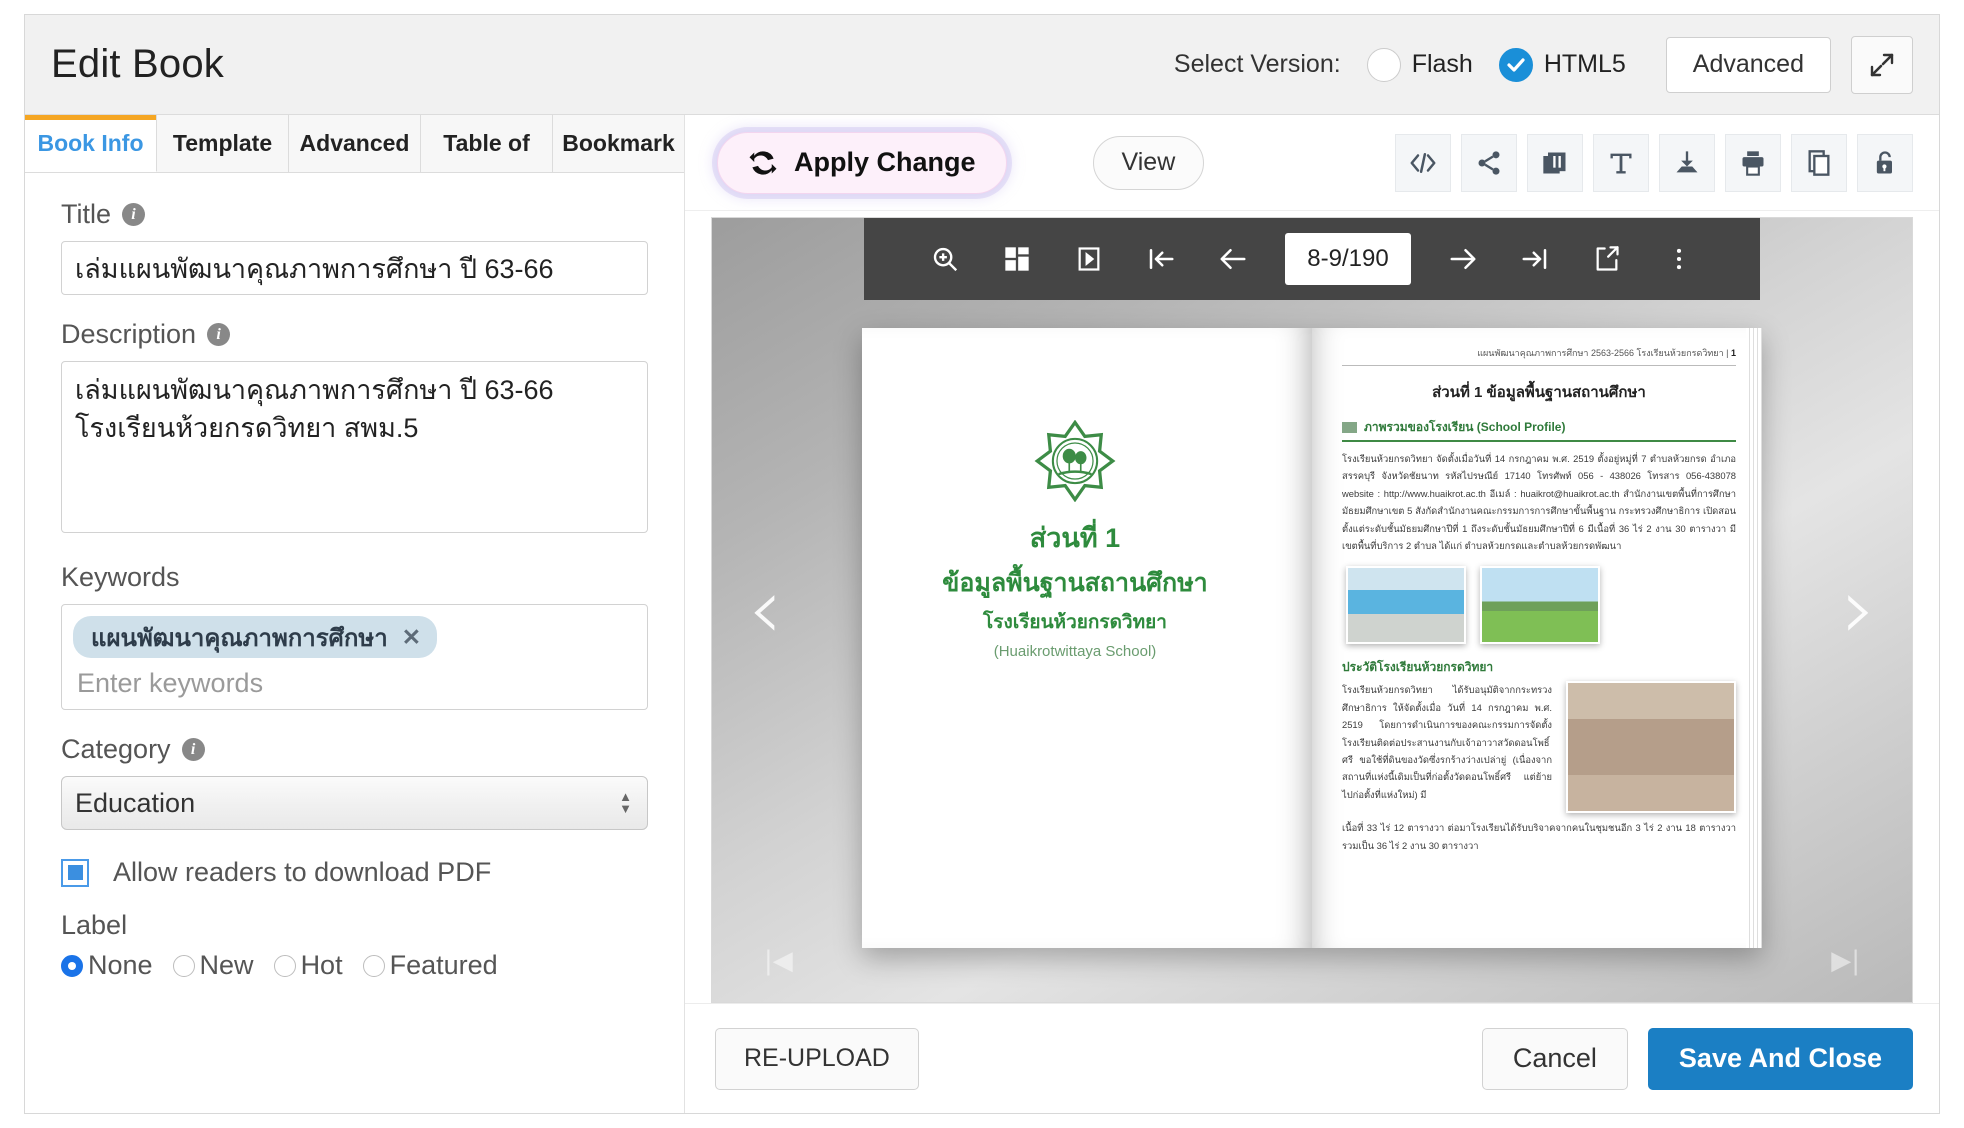 The height and width of the screenshot is (1128, 1964). Describe the element at coordinates (1780, 1058) in the screenshot. I see `save-and-close-button: Save And Close` at that location.